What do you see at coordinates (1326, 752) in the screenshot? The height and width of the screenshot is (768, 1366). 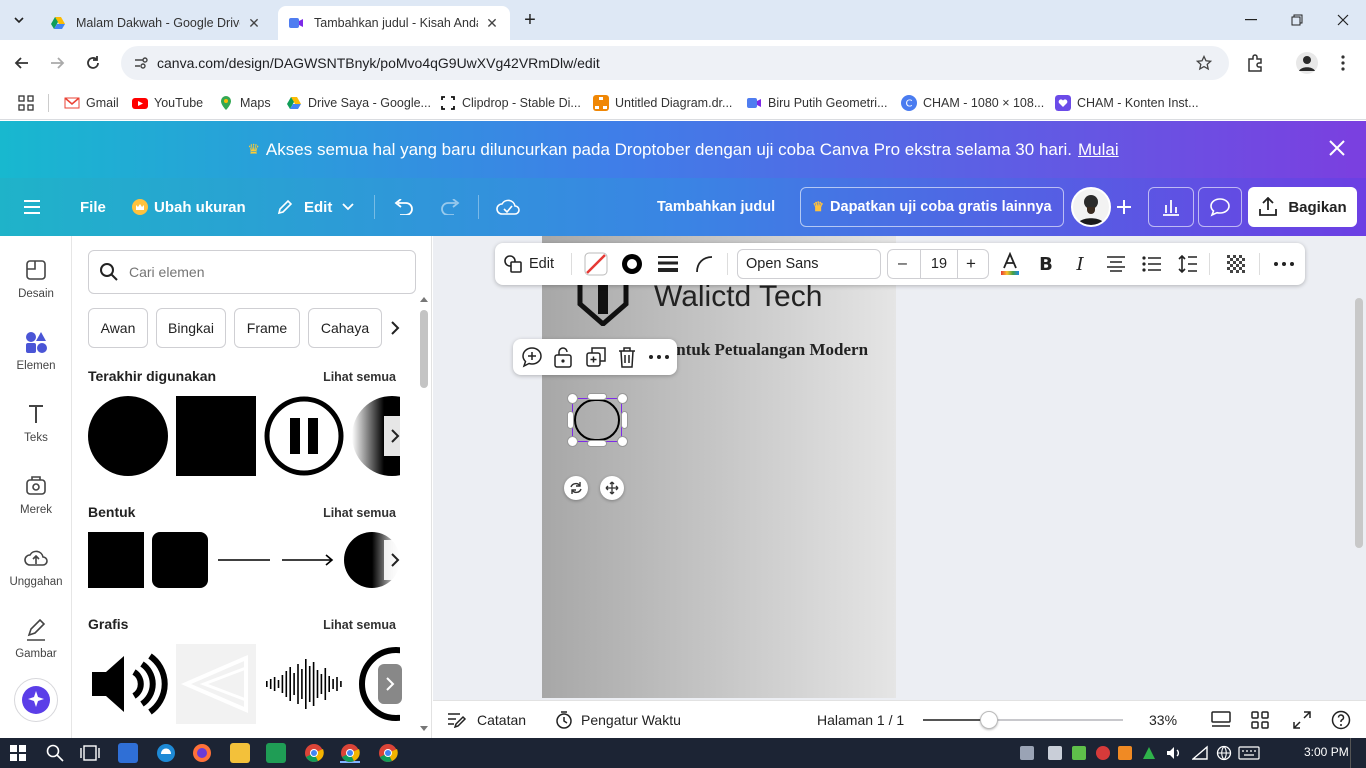 I see `clock: 3:00 PM` at bounding box center [1326, 752].